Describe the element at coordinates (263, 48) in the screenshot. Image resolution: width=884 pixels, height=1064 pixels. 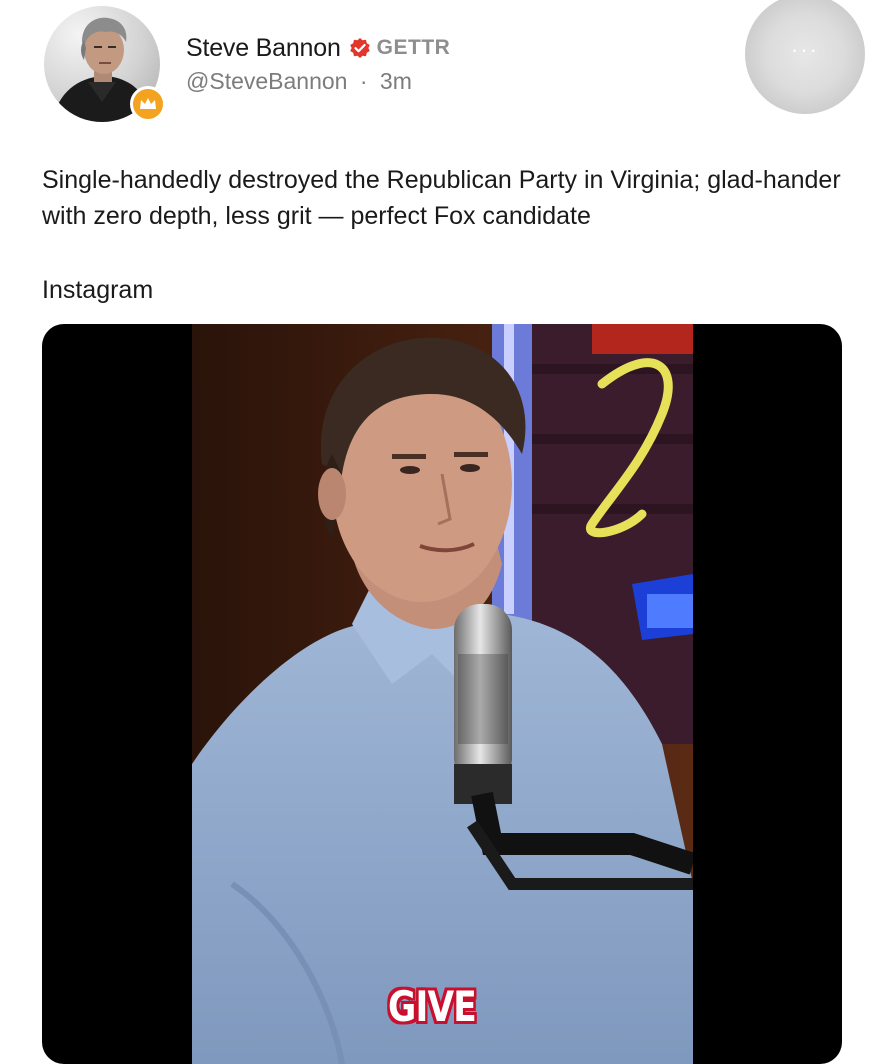
I see `author-name: Steve Bannon` at that location.